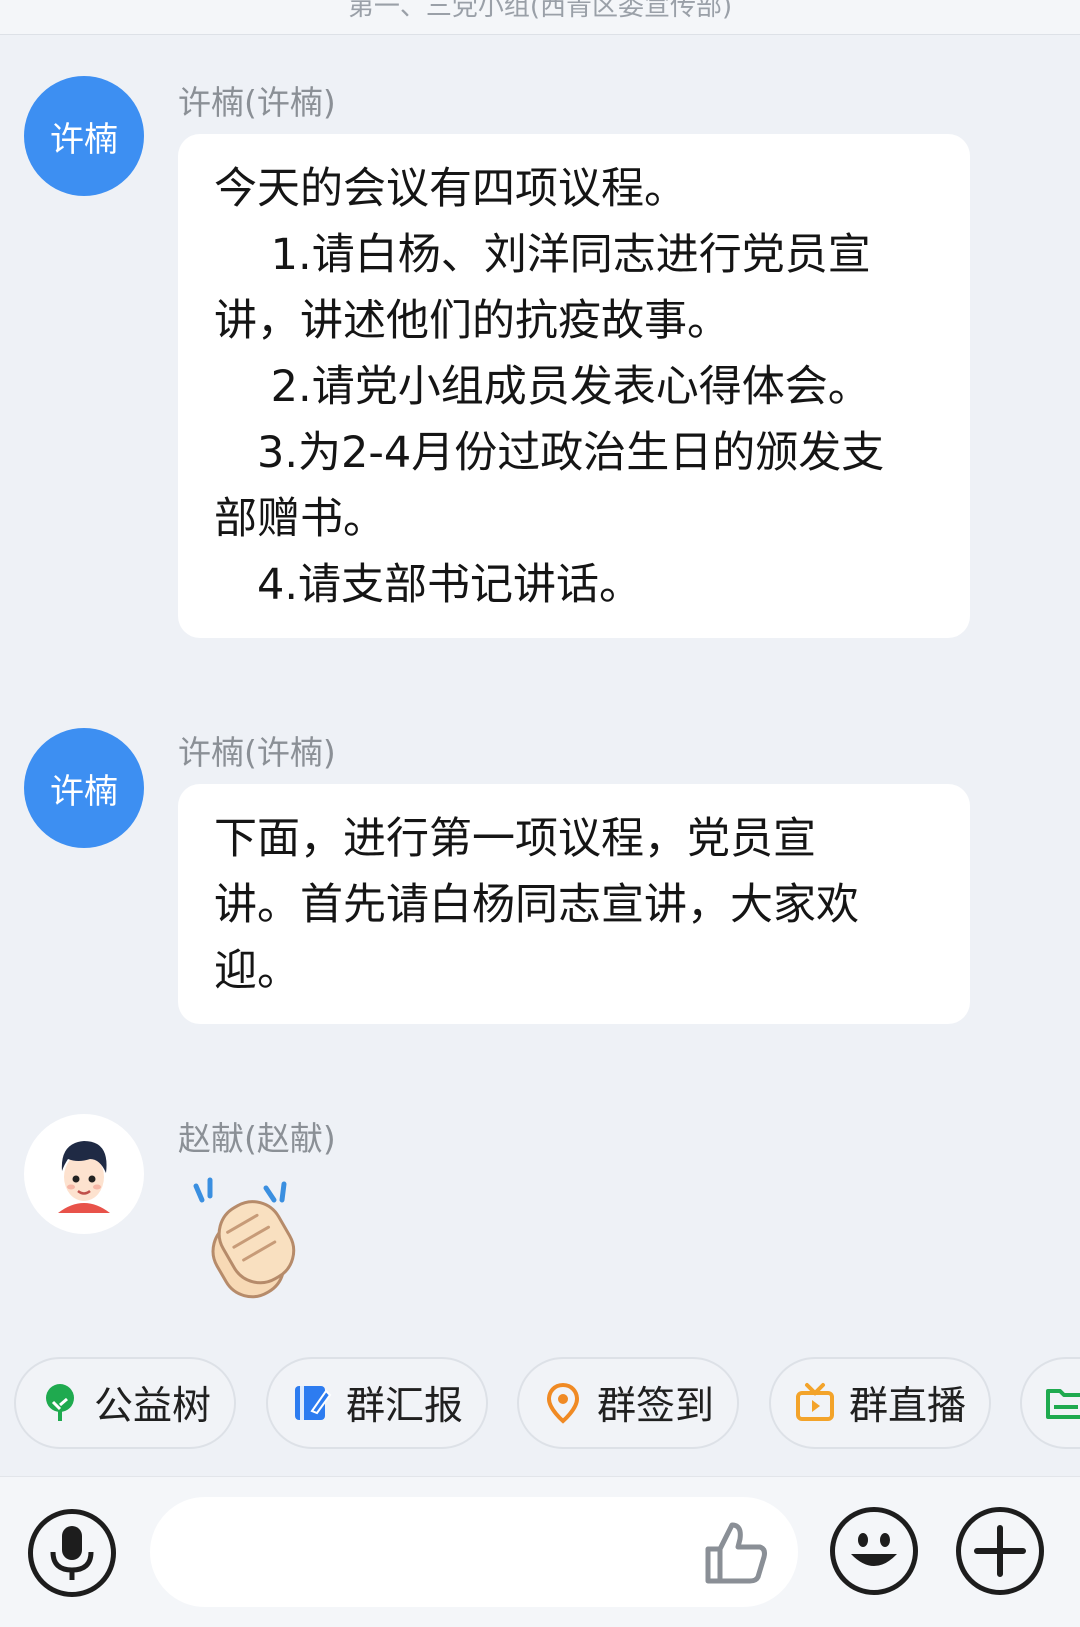 Image resolution: width=1080 pixels, height=1627 pixels. What do you see at coordinates (254, 1239) in the screenshot?
I see `clapping-hands-emoji` at bounding box center [254, 1239].